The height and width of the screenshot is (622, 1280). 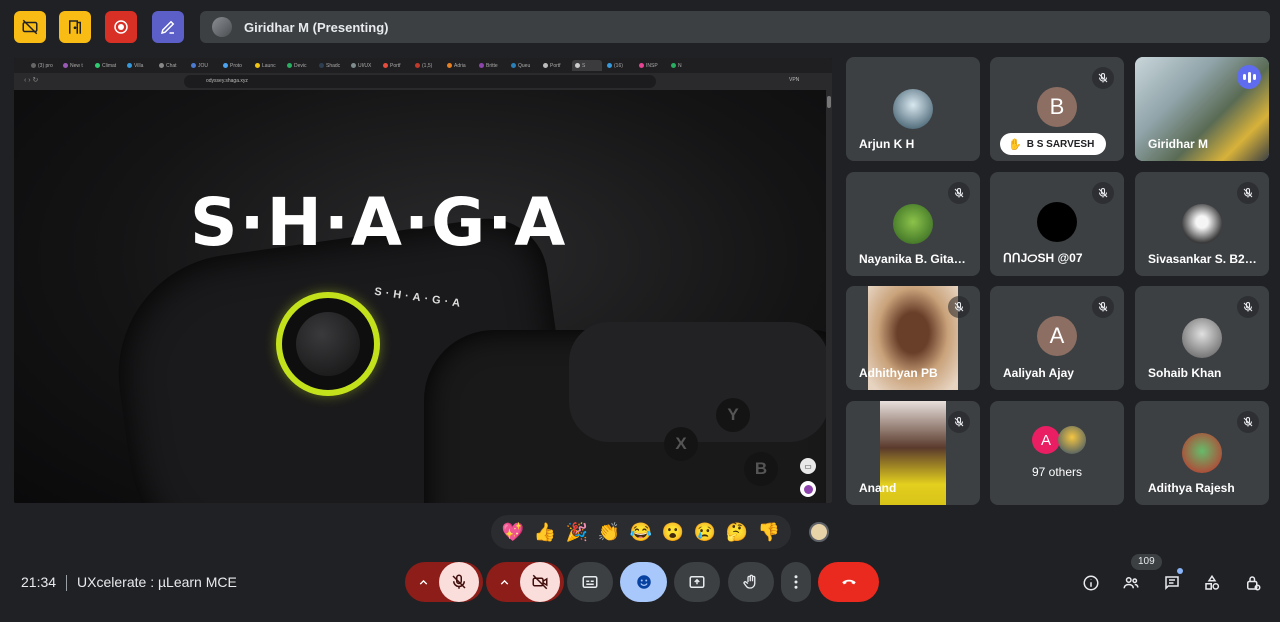 I want to click on turn-off-captions-icon, so click(x=30, y=27).